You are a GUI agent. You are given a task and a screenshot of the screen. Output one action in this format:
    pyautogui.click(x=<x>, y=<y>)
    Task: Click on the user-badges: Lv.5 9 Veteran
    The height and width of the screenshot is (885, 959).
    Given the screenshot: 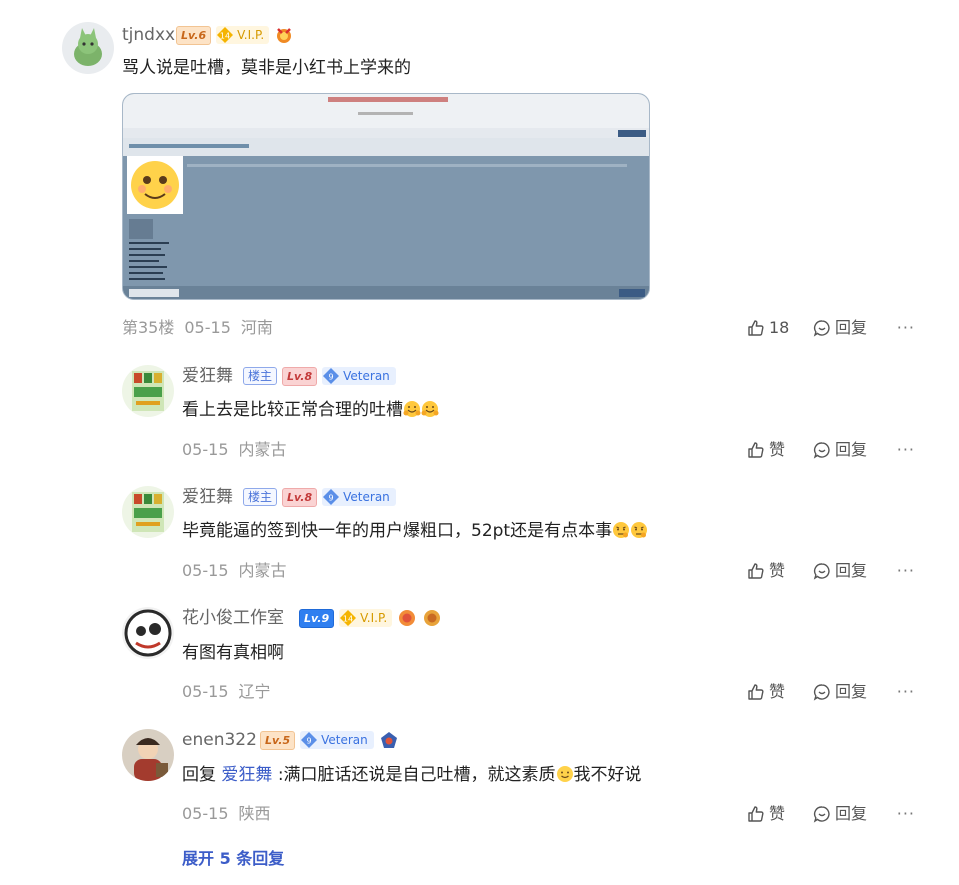 What is the action you would take?
    pyautogui.click(x=329, y=740)
    